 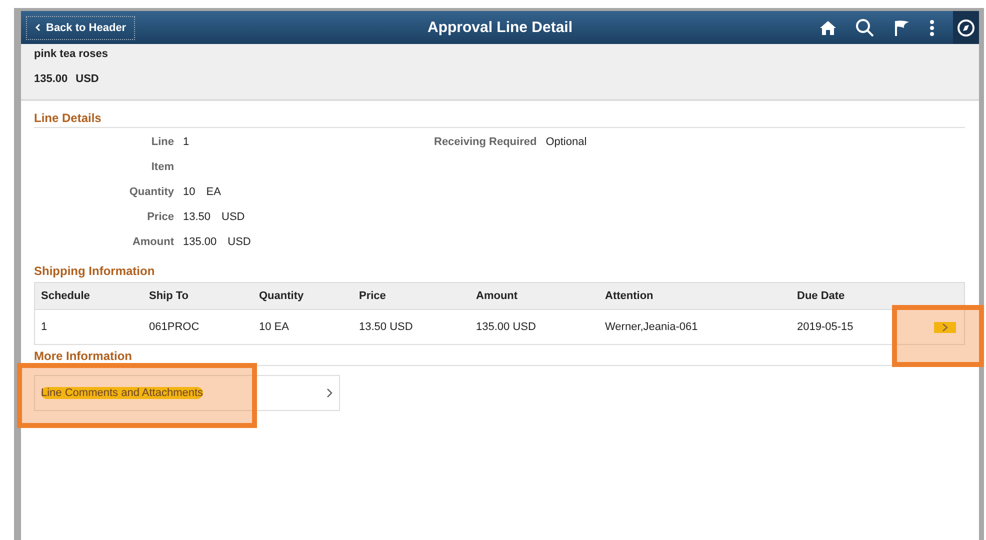 I want to click on table-cell-text: Werner,Jeania-061, so click(x=652, y=327).